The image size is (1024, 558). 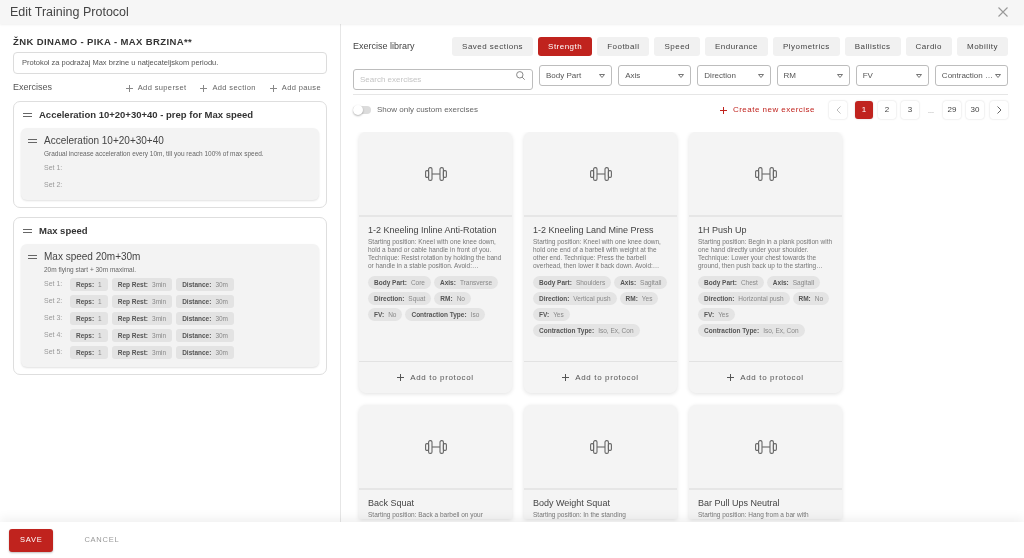 I want to click on filter-dropdown: RM, so click(x=813, y=75).